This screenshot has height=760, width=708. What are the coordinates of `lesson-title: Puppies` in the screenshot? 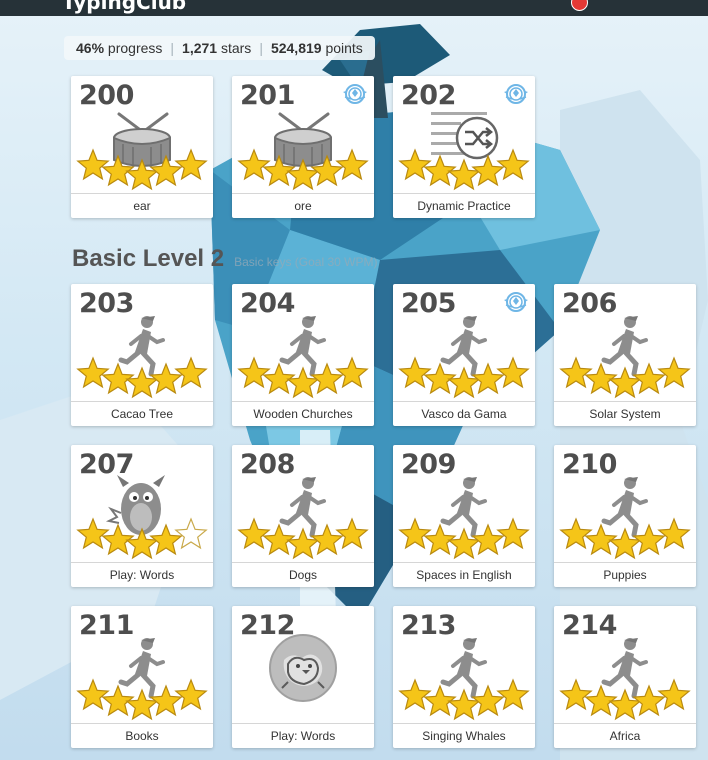 It's located at (625, 574).